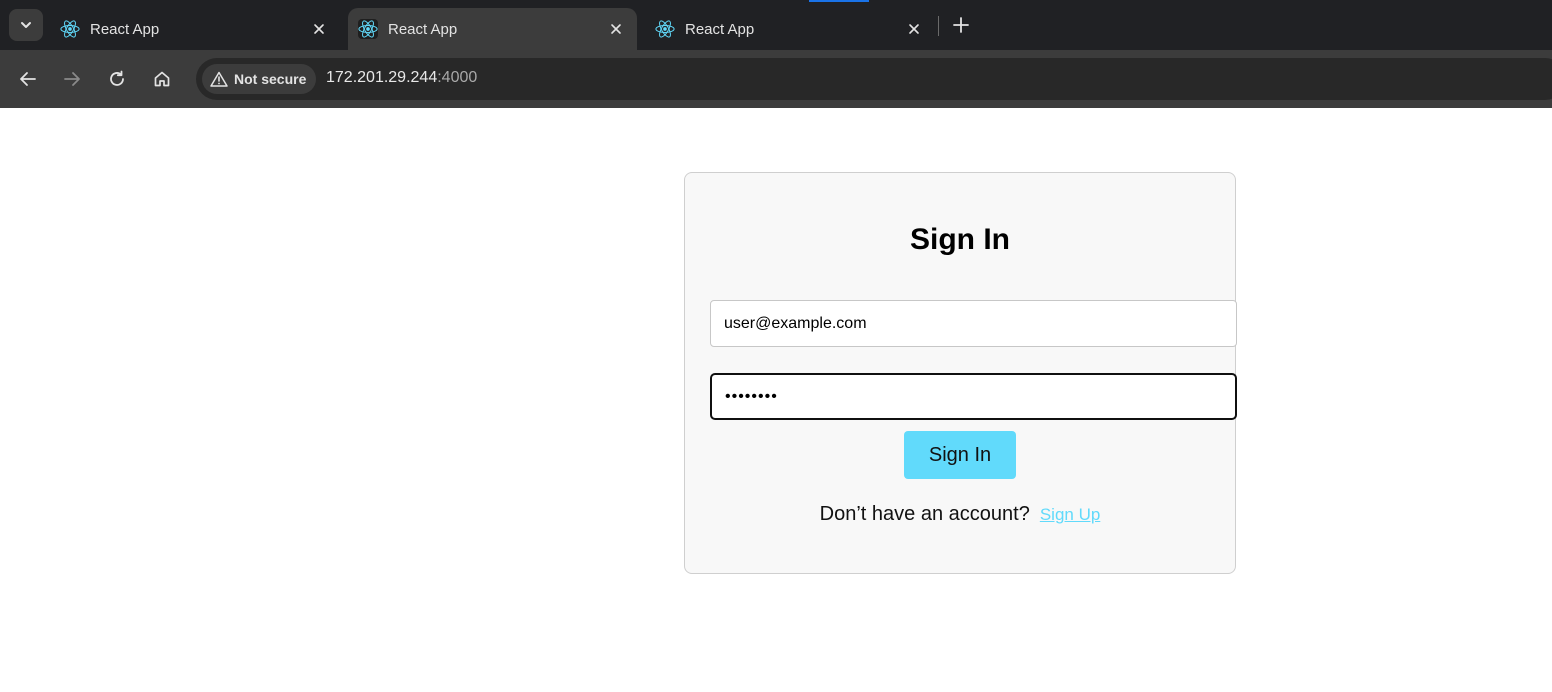 The width and height of the screenshot is (1552, 692). I want to click on security-label: Not secure, so click(270, 79).